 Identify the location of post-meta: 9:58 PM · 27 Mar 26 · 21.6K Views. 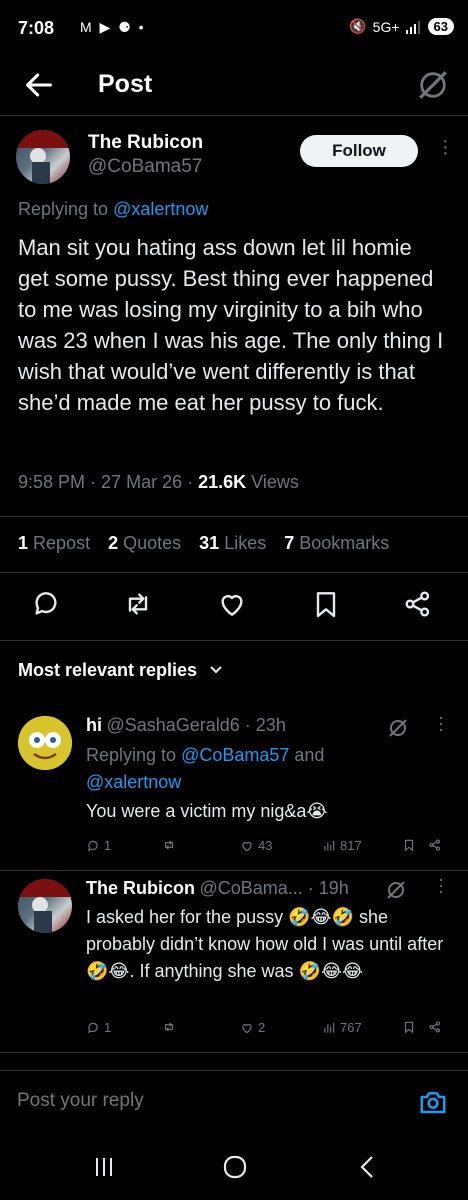
(158, 482).